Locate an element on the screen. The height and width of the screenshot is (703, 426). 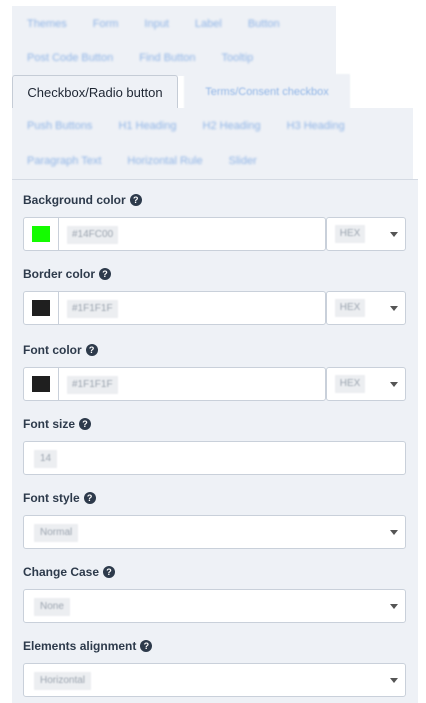
font-style-label: Font style ? is located at coordinates (59, 498).